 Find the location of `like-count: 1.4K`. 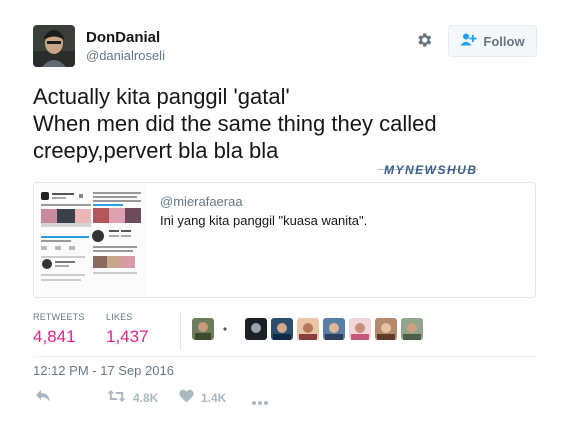

like-count: 1.4K is located at coordinates (214, 397).